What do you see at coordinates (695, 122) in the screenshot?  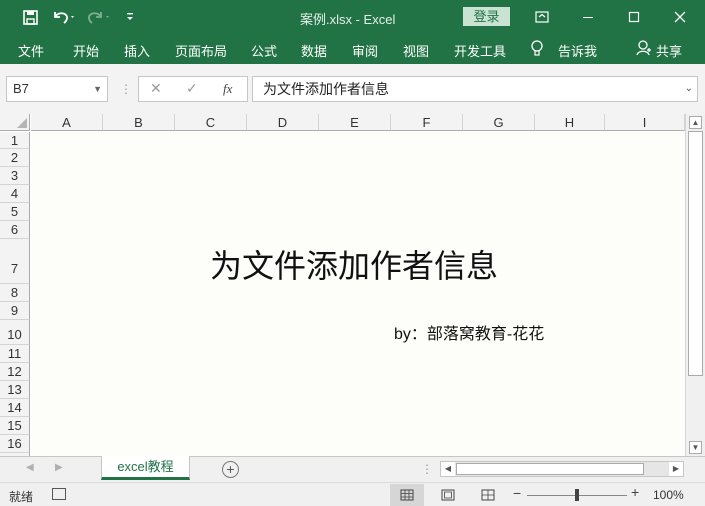 I see `scroll-up-icon: ▲` at bounding box center [695, 122].